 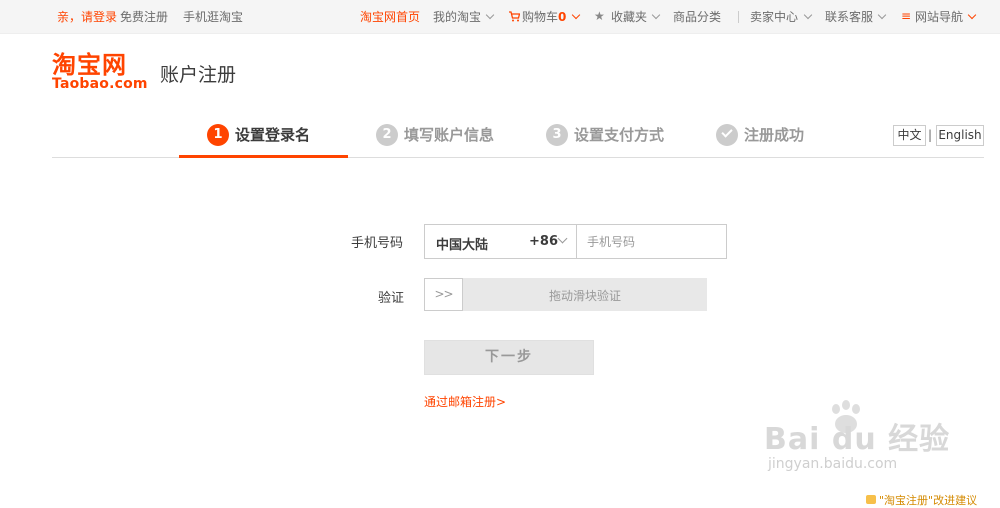 I want to click on lang-chinese-button: 中文, so click(x=909, y=135).